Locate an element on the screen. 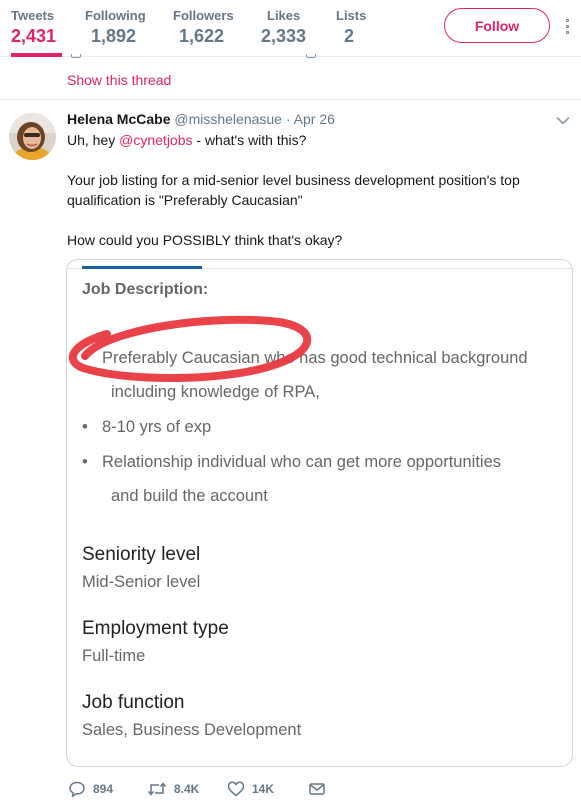 Image resolution: width=581 pixels, height=804 pixels. message-button is located at coordinates (317, 789).